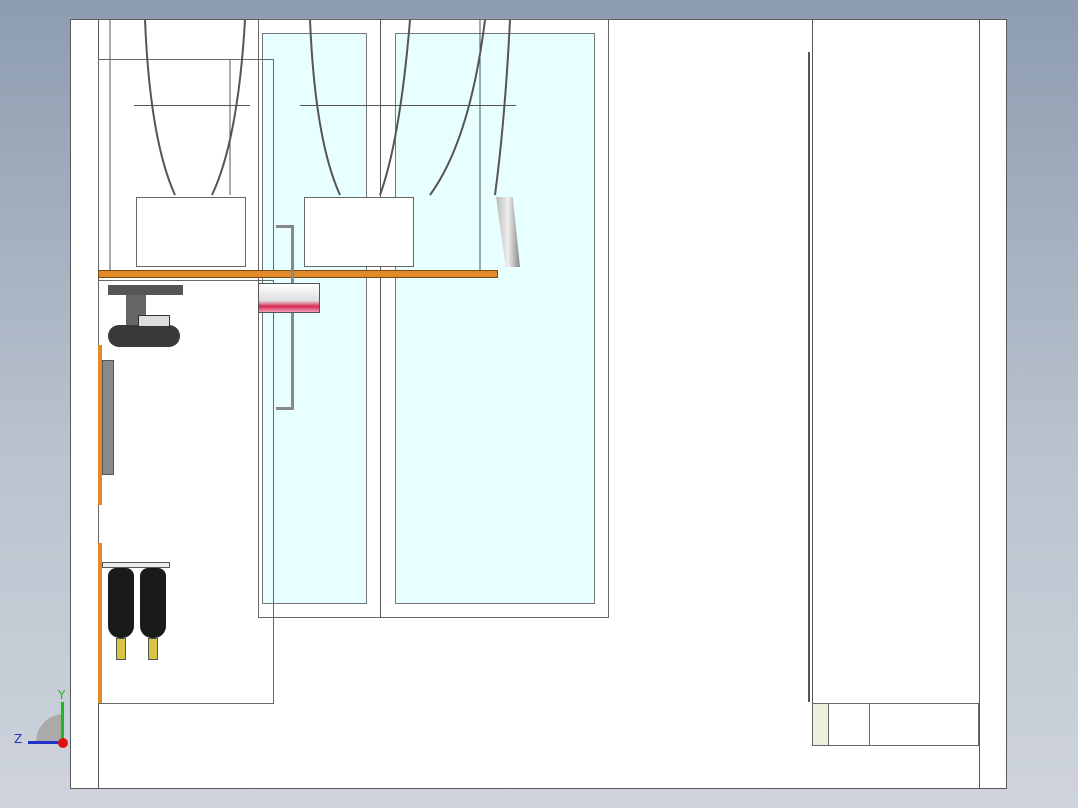 The image size is (1078, 808). I want to click on shelf-board, so click(298, 274).